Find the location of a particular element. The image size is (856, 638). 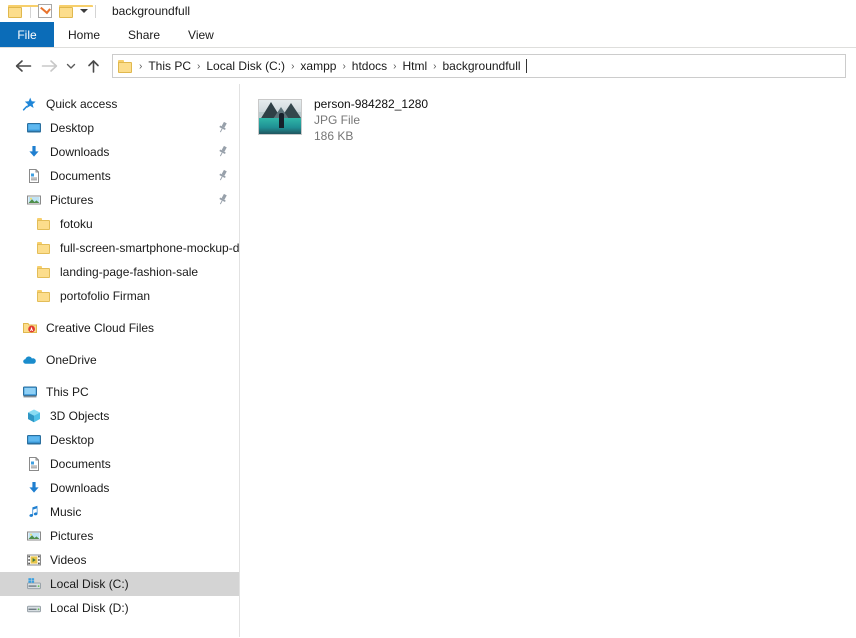

sidebar-item-portofolio-firman: portofolio Firman is located at coordinates (119, 296).